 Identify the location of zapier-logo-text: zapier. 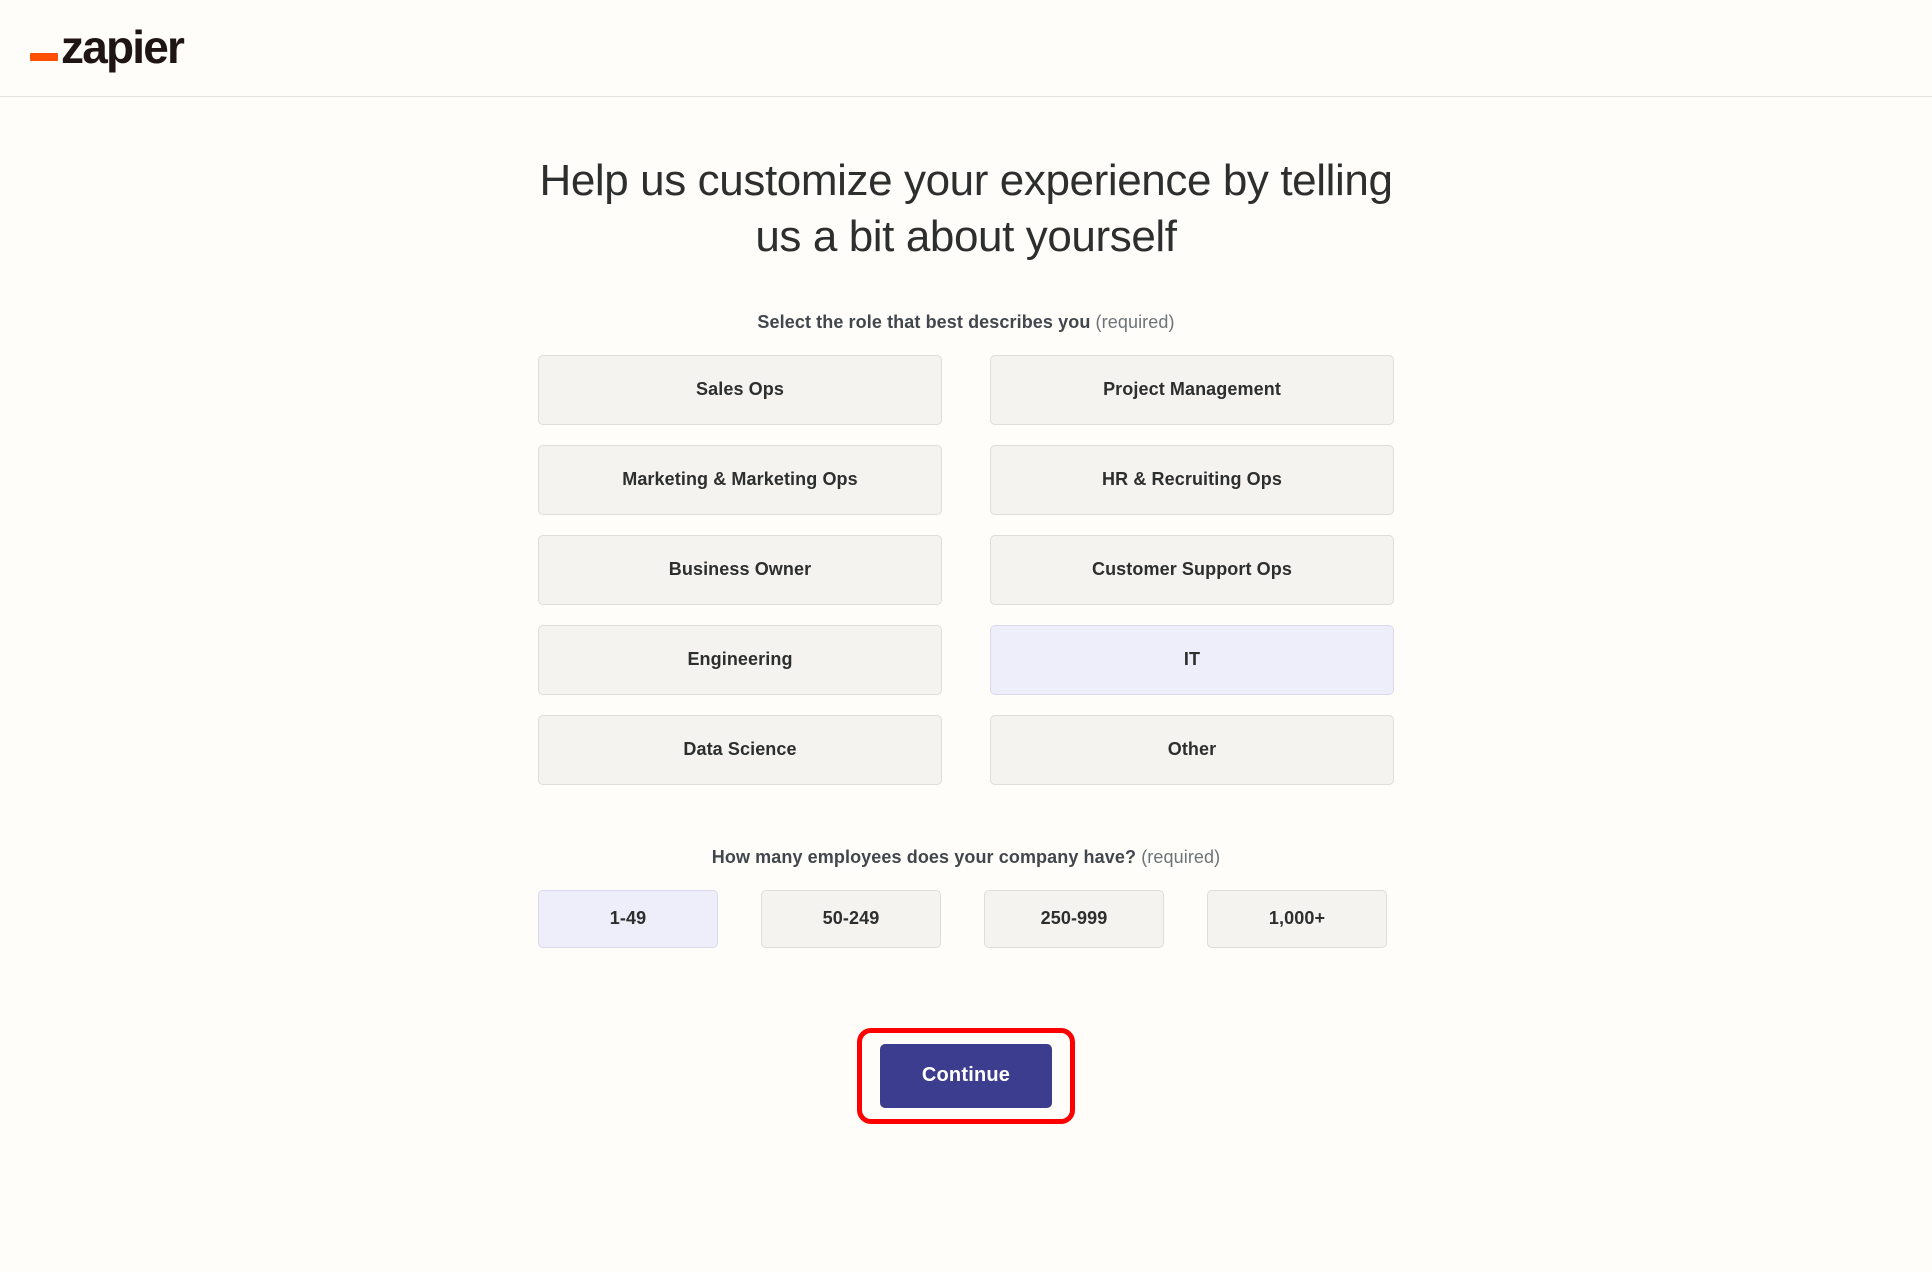
(123, 47).